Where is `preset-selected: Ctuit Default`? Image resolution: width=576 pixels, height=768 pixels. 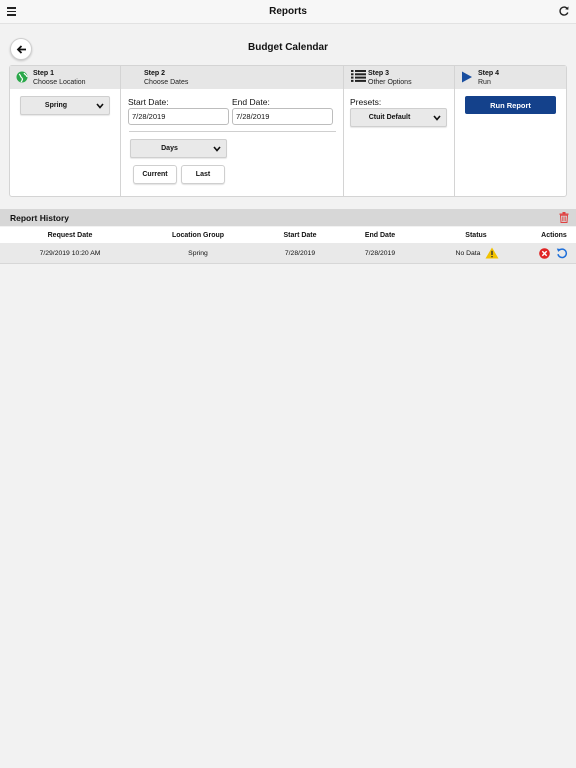 preset-selected: Ctuit Default is located at coordinates (389, 117).